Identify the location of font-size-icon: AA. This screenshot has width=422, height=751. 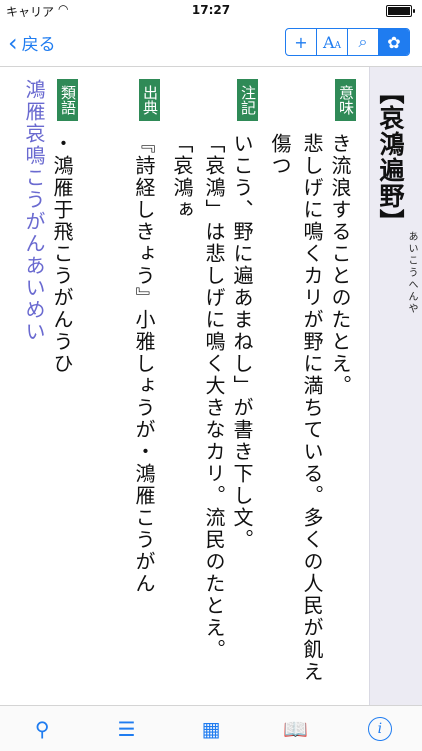
(332, 42).